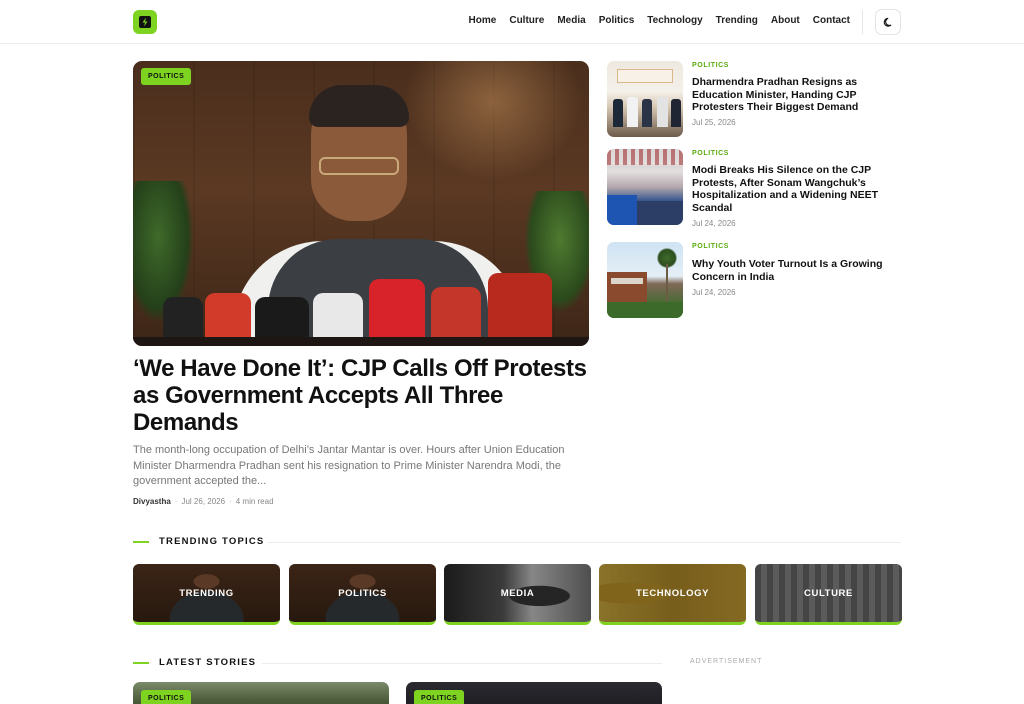 This screenshot has height=704, width=1024. What do you see at coordinates (785, 20) in the screenshot?
I see `nav-about: About` at bounding box center [785, 20].